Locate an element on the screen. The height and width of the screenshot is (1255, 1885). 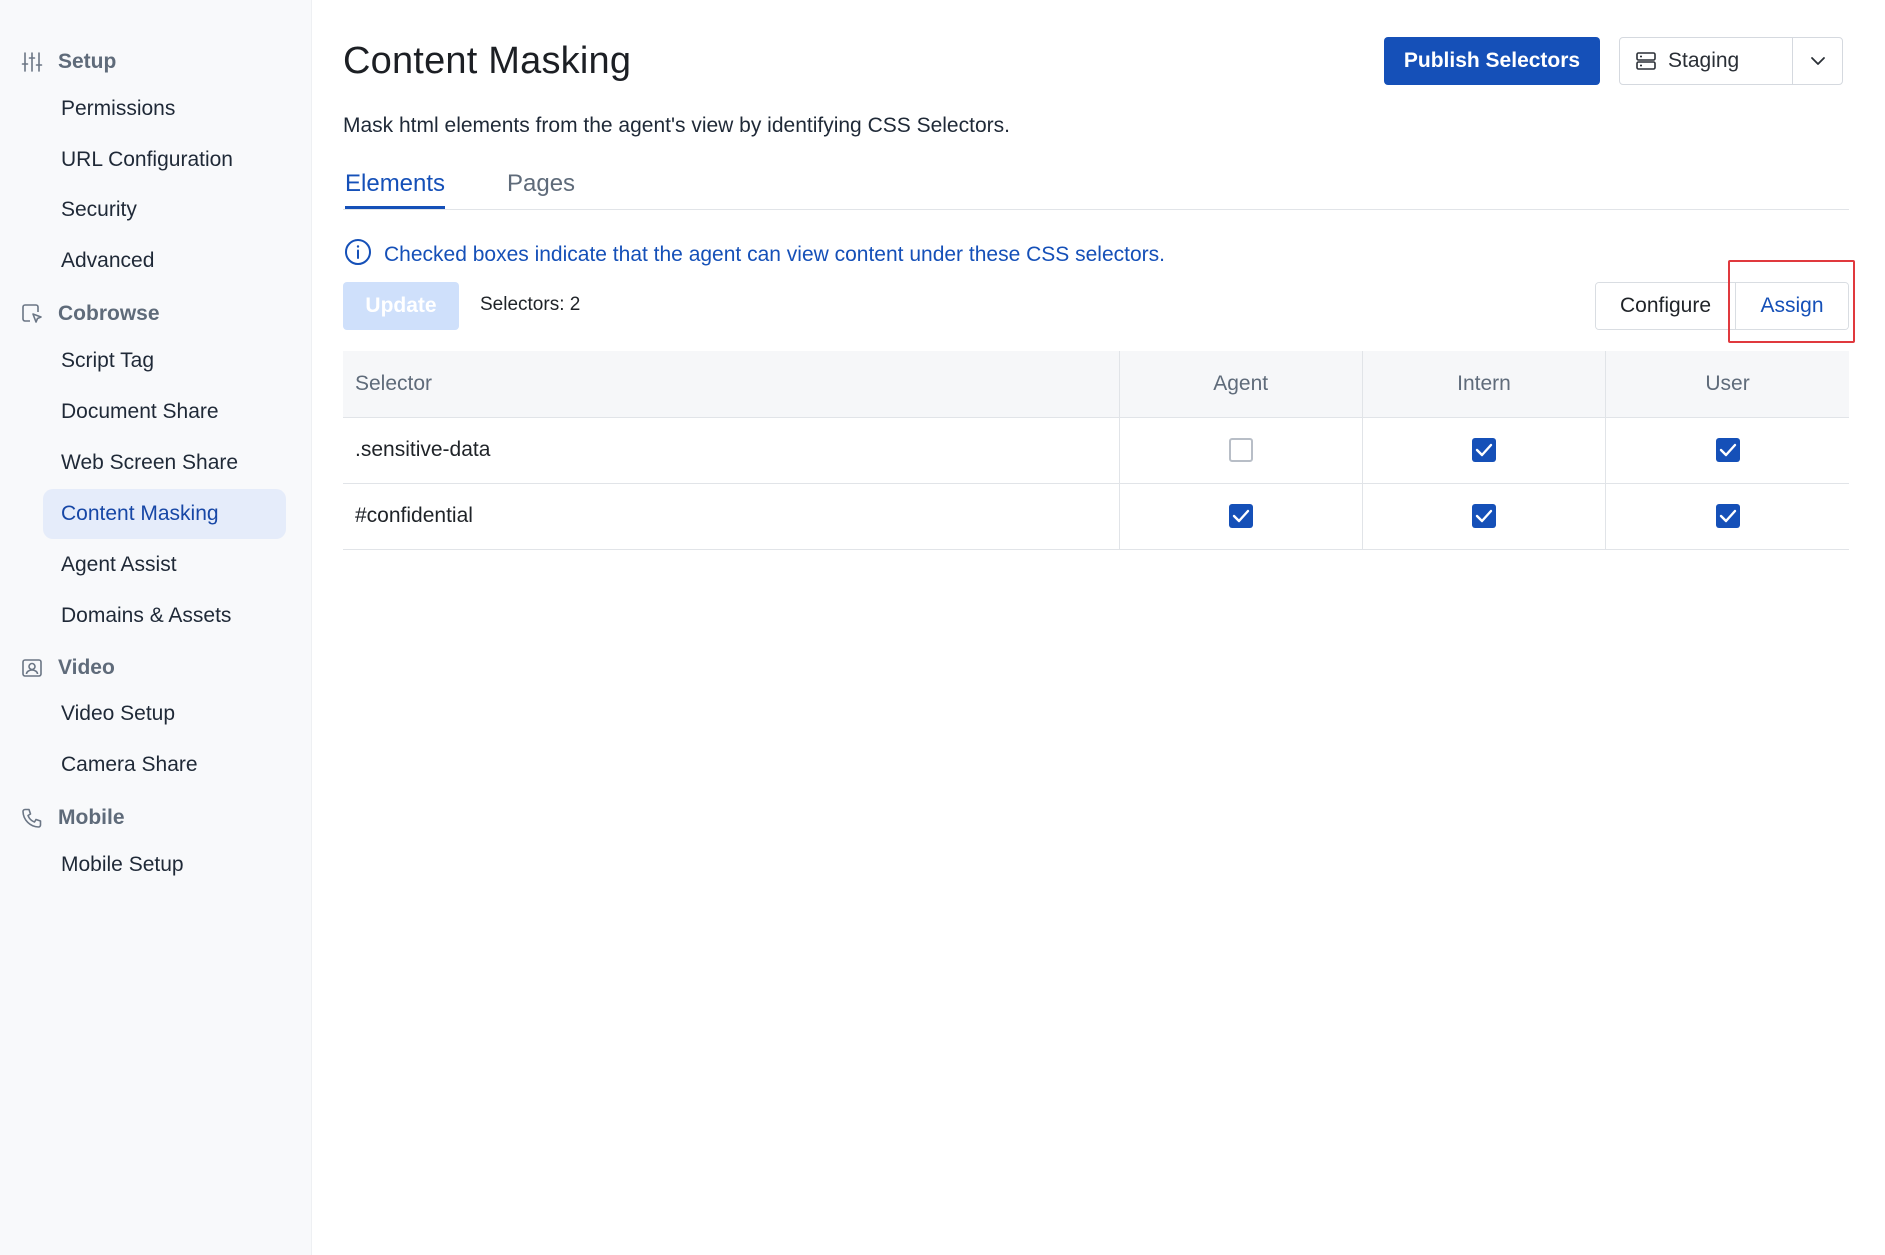
sidebar-section-label: Setup is located at coordinates (87, 61).